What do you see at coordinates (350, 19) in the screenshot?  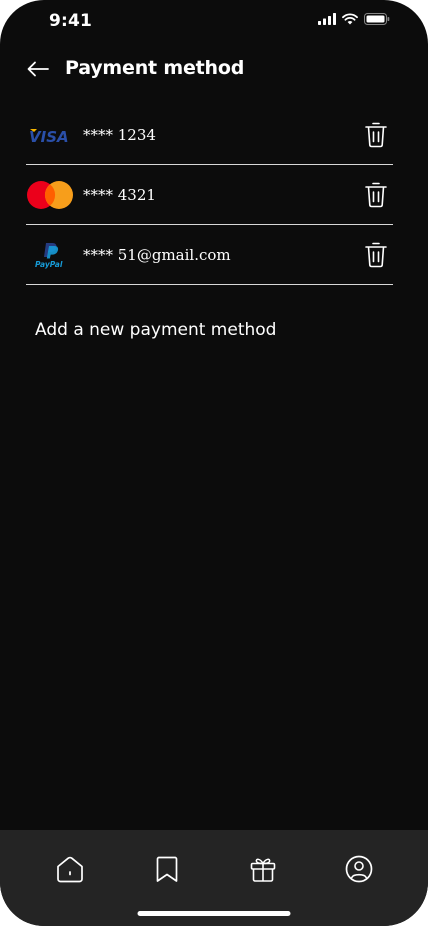 I see `wifi-icon` at bounding box center [350, 19].